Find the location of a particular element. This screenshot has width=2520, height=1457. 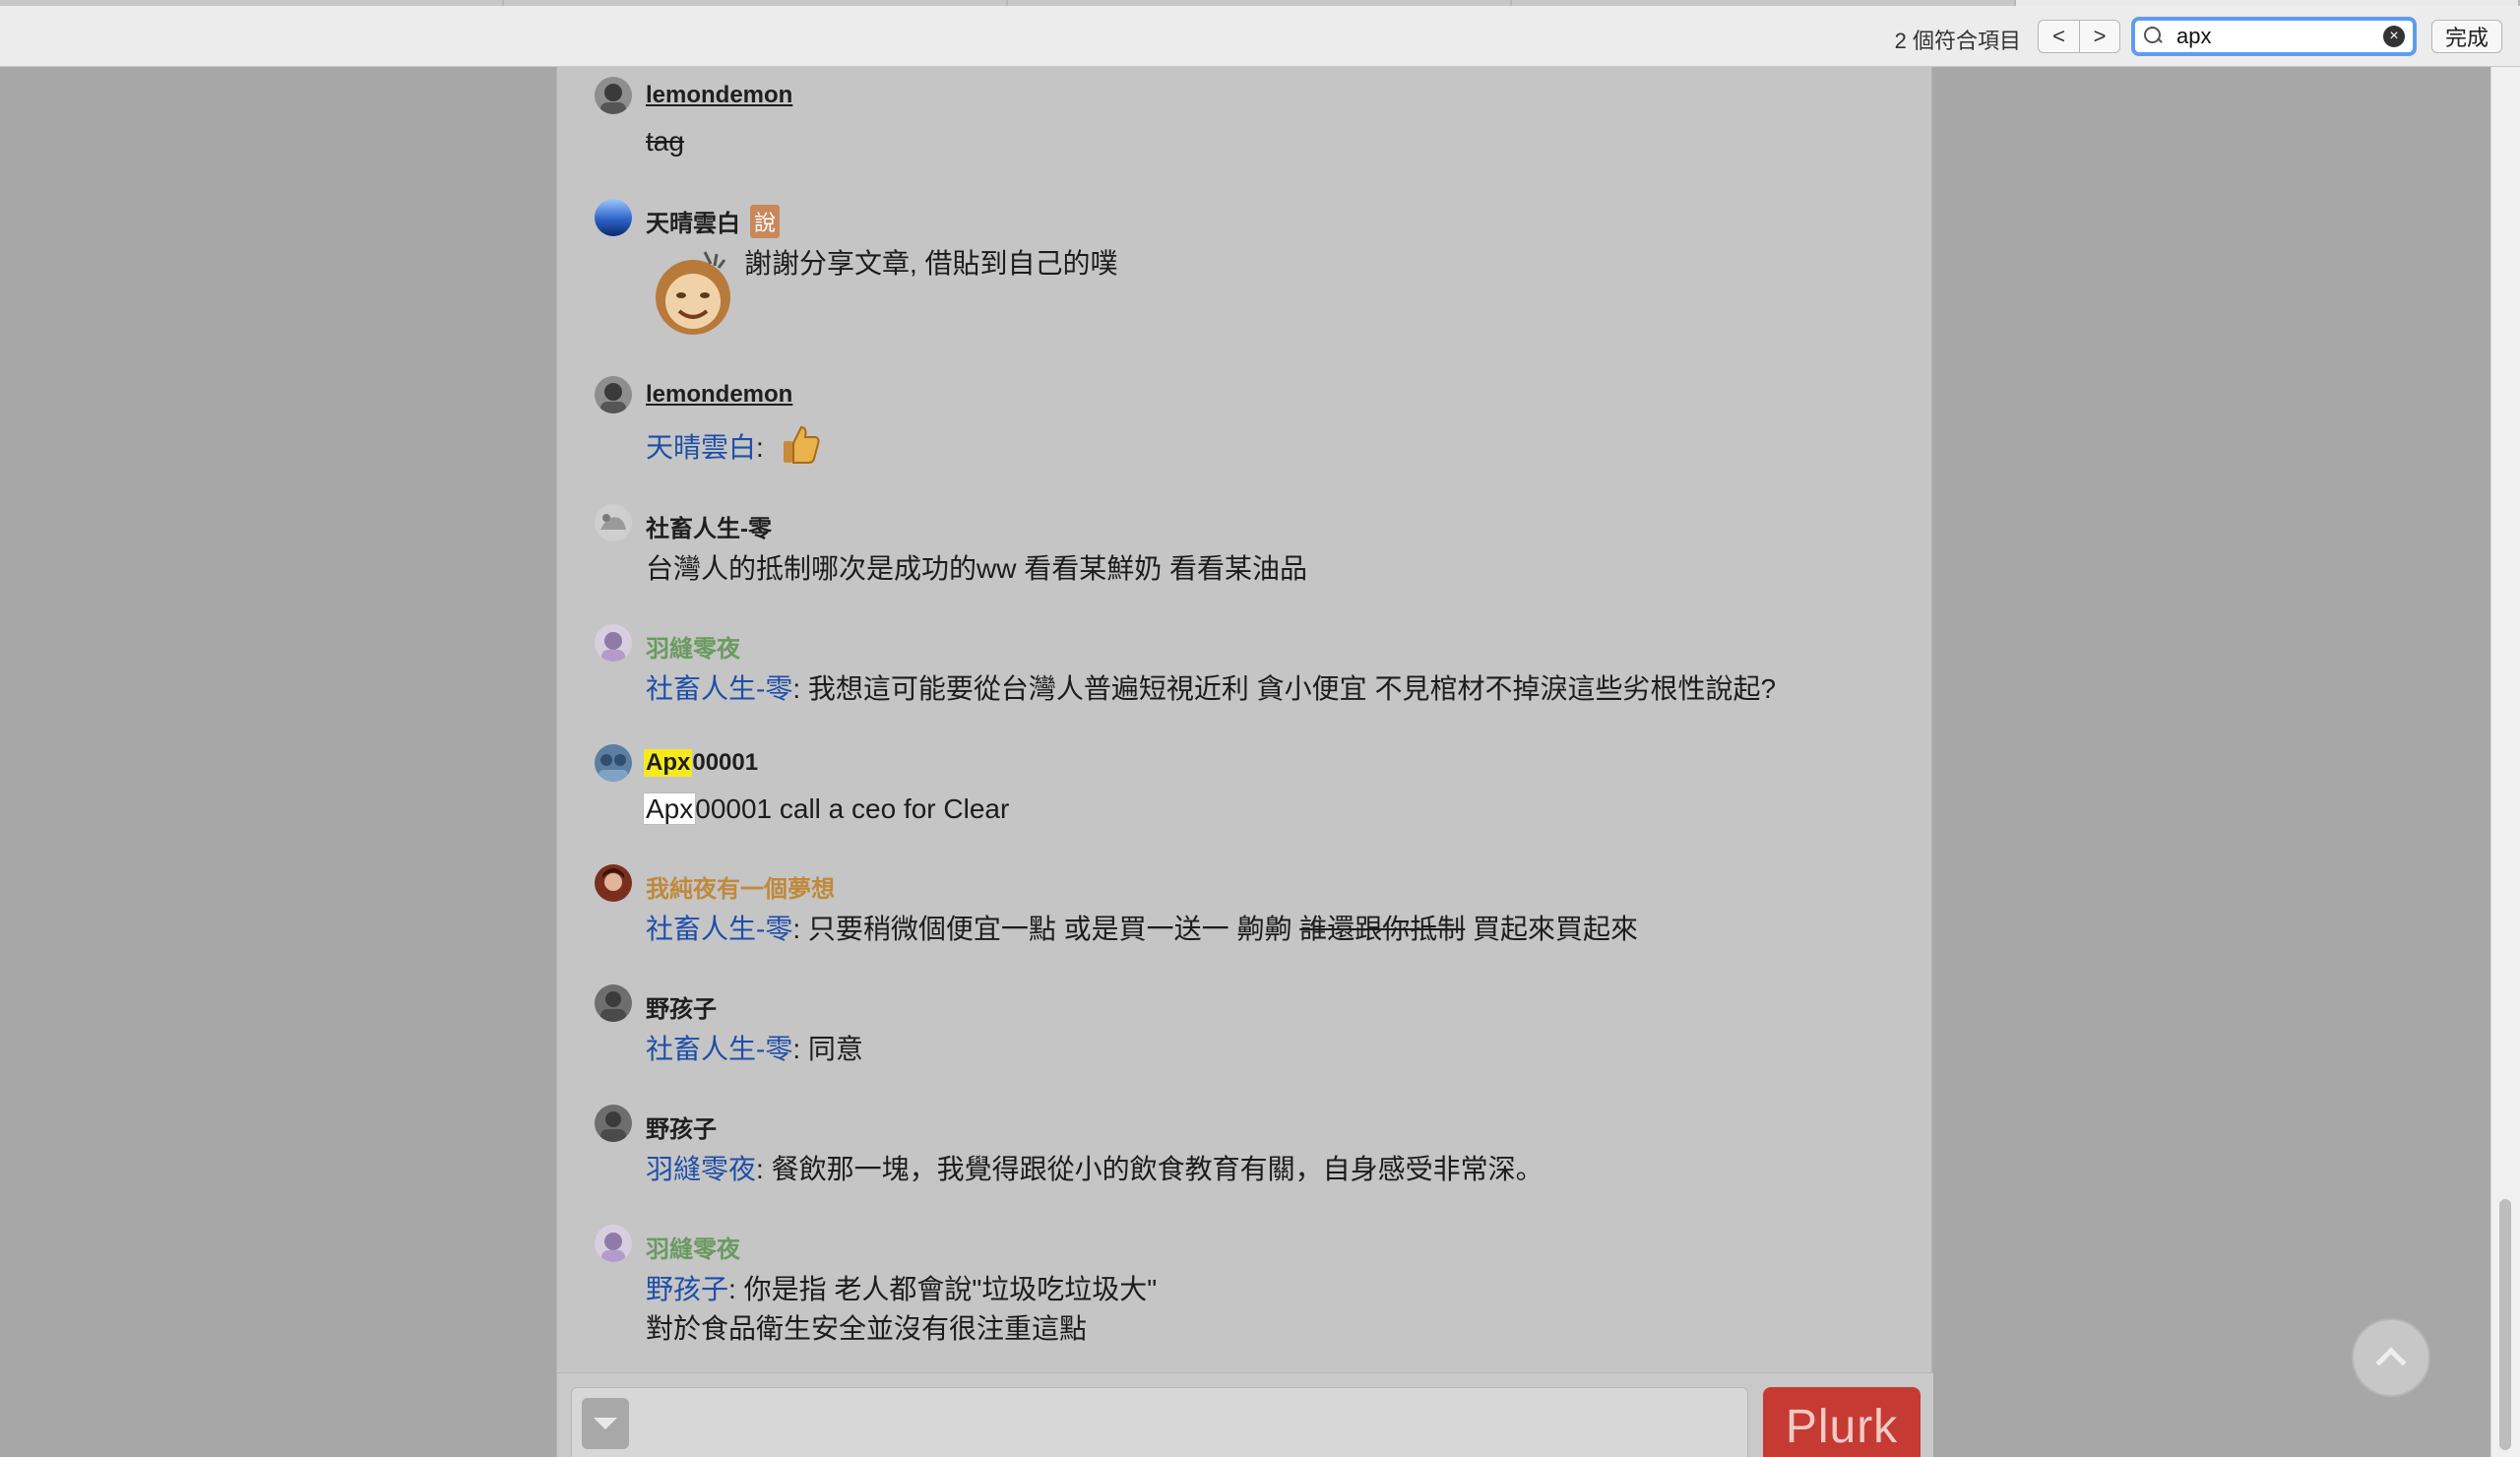

response-username: 天晴雲白 說 is located at coordinates (713, 221).